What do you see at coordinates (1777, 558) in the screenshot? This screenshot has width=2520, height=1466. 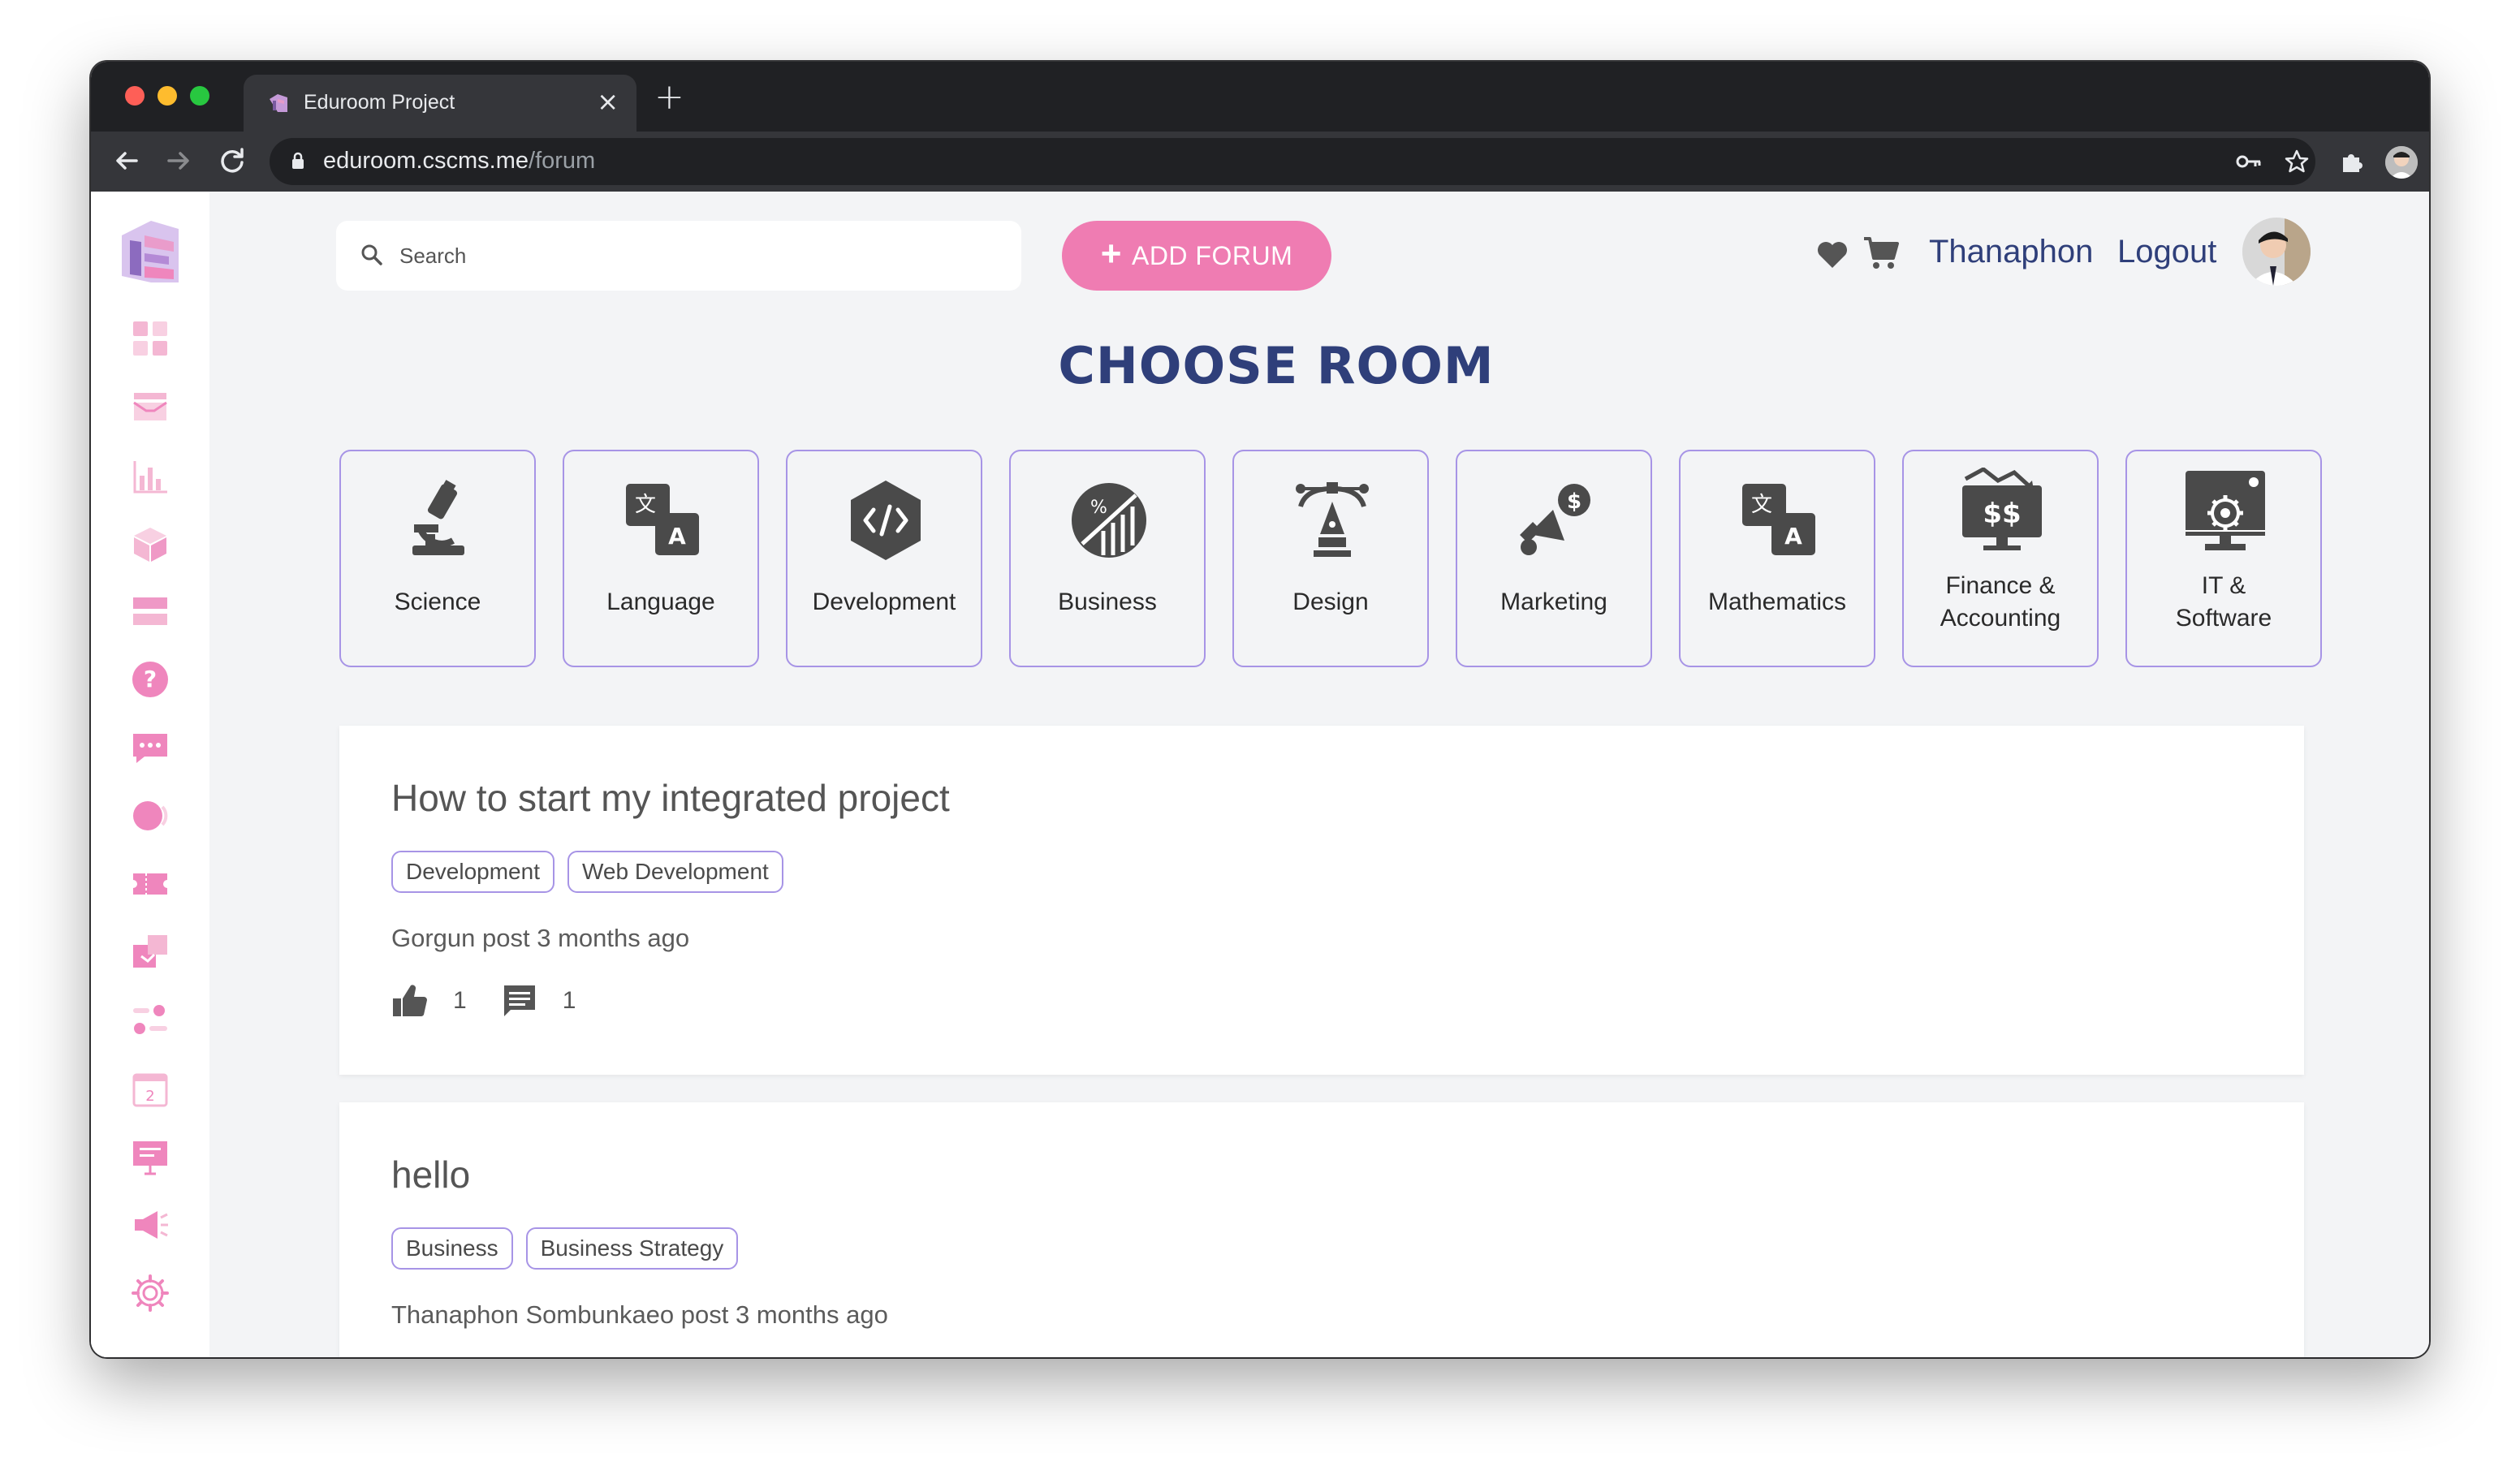 I see `room-card-mathematics: 文 A Mathematics` at bounding box center [1777, 558].